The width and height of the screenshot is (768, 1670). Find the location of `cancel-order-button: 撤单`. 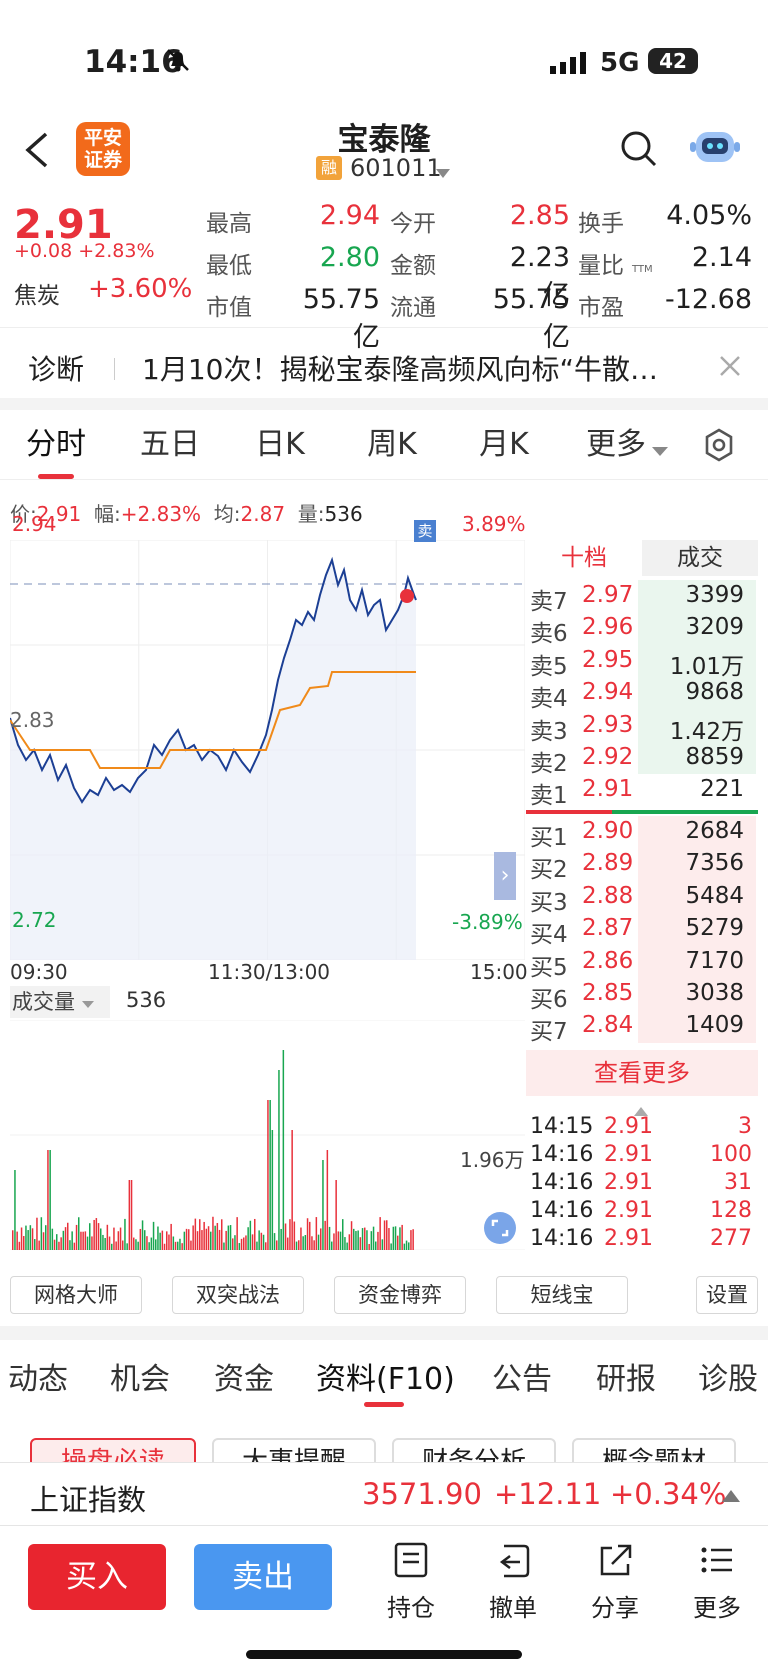

cancel-order-button: 撤单 is located at coordinates (513, 1582).